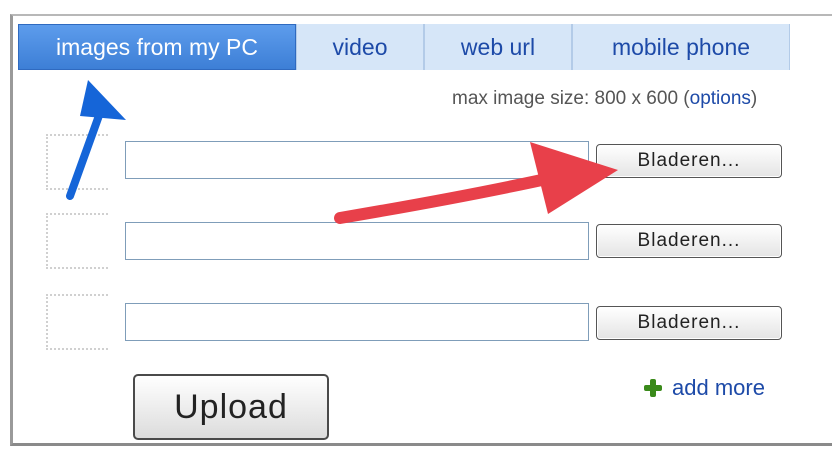 Image resolution: width=835 pixels, height=451 pixels. I want to click on add-more-label: add more, so click(718, 387).